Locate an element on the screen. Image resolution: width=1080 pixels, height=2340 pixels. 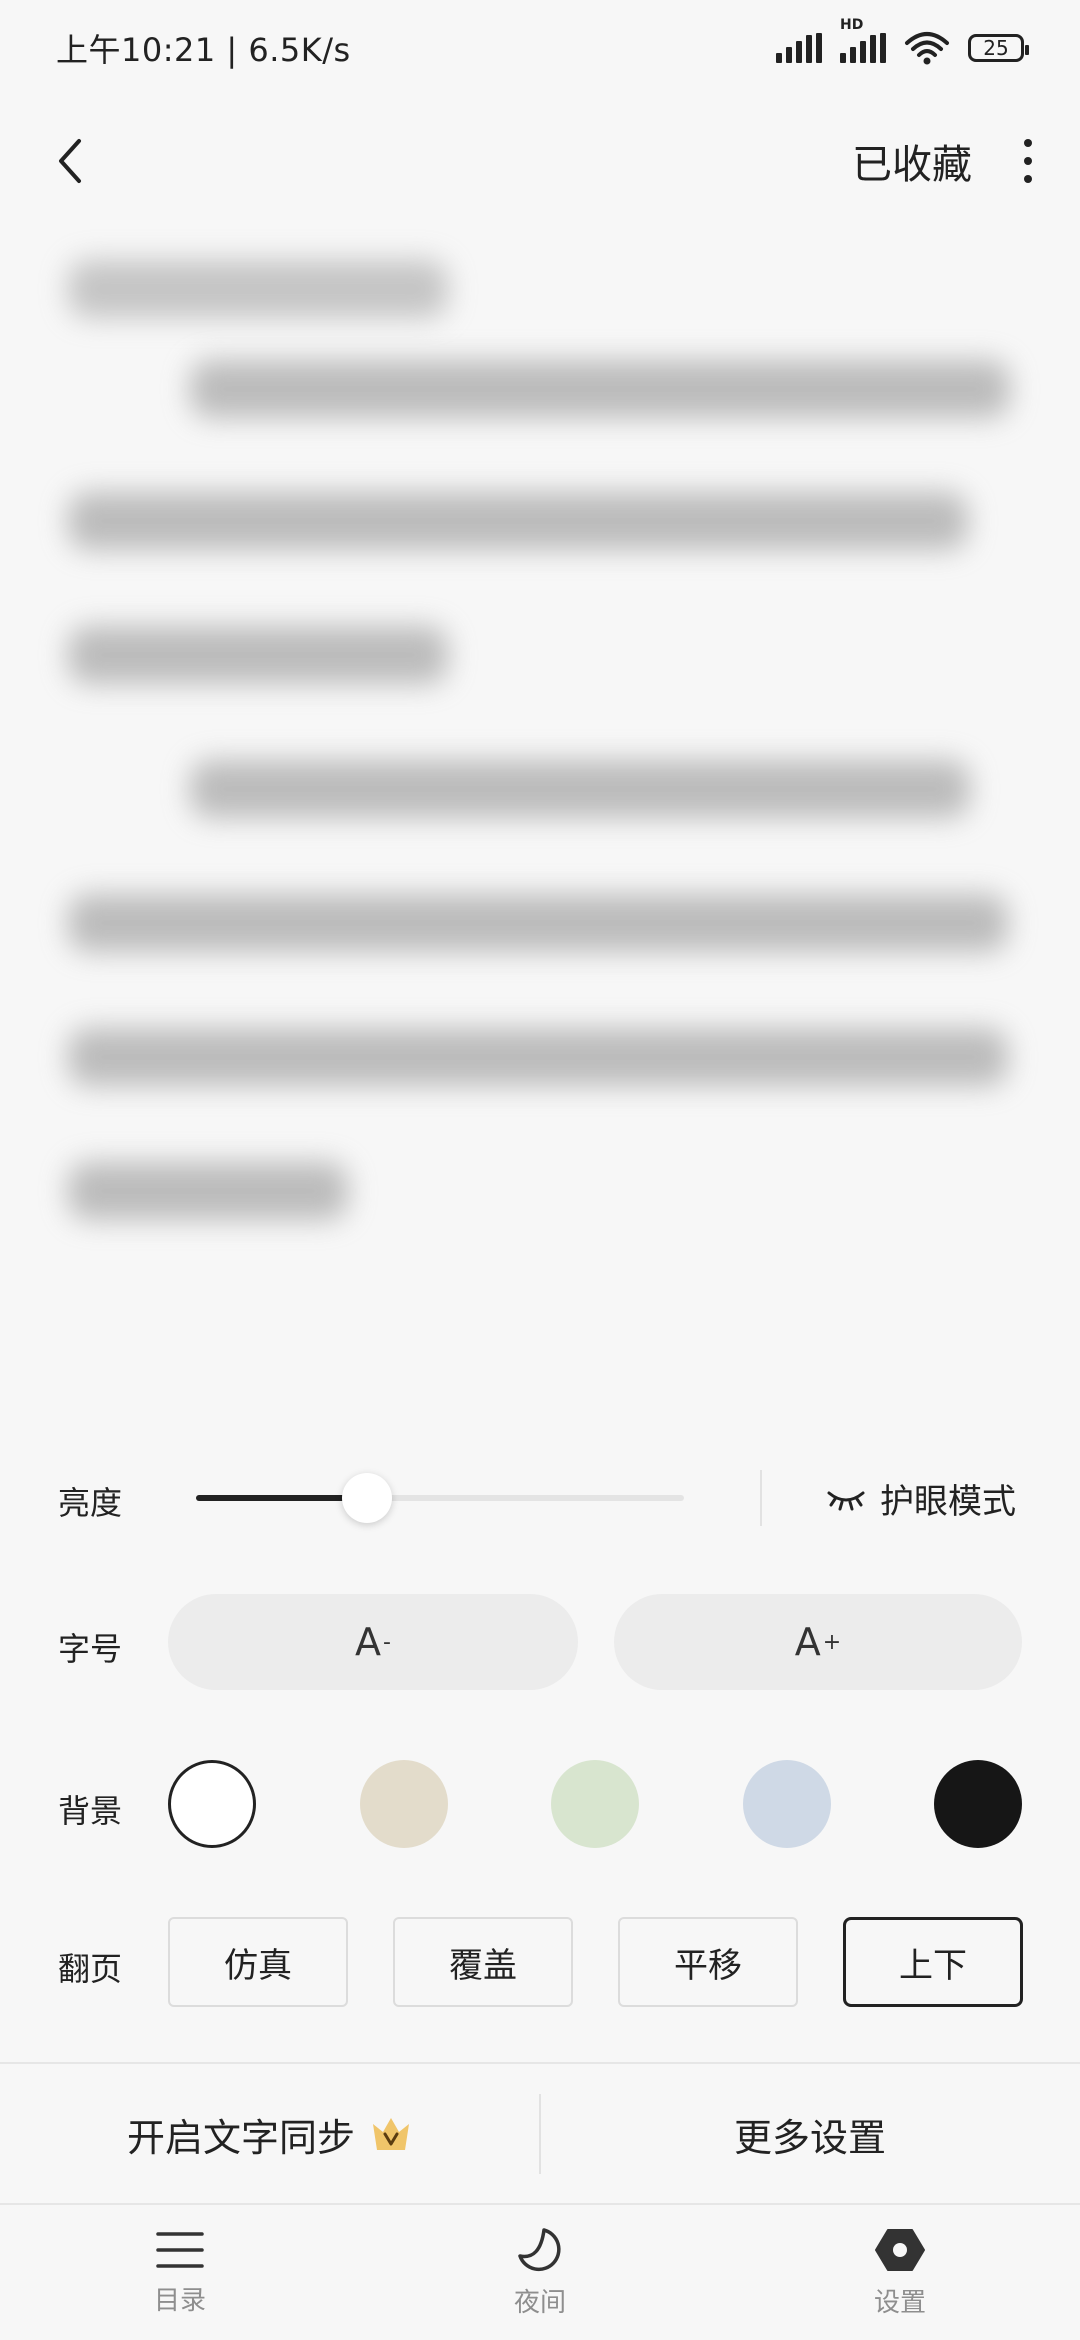
nav-item-night: 夜间 is located at coordinates (540, 2272).